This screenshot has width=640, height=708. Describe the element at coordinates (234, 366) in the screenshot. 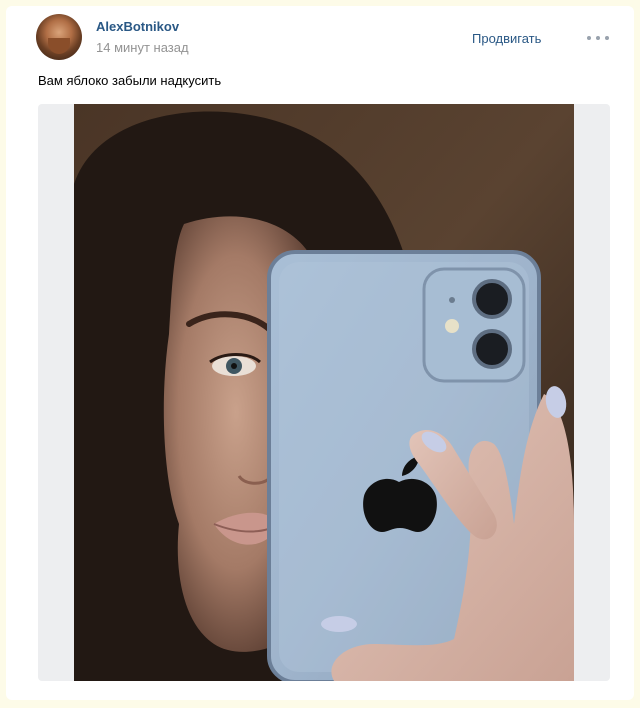

I see `pupil` at that location.